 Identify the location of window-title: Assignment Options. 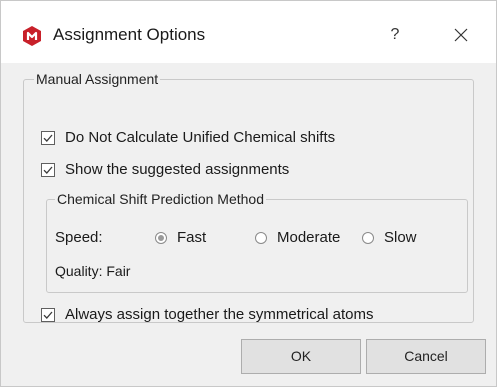
(129, 34).